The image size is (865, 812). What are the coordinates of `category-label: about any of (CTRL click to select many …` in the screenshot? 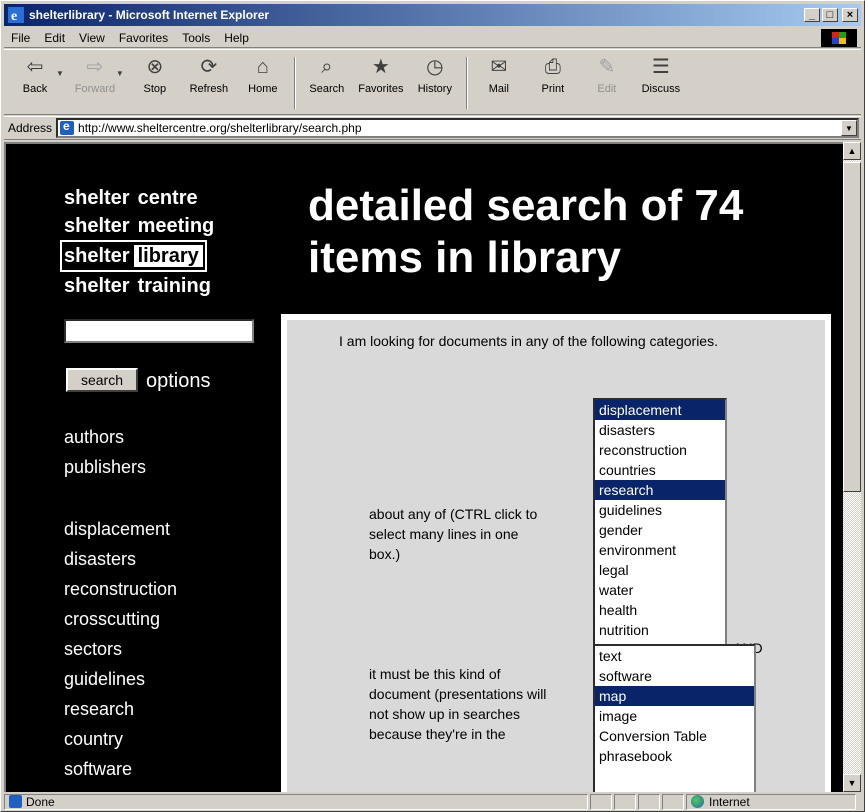 It's located at (453, 534).